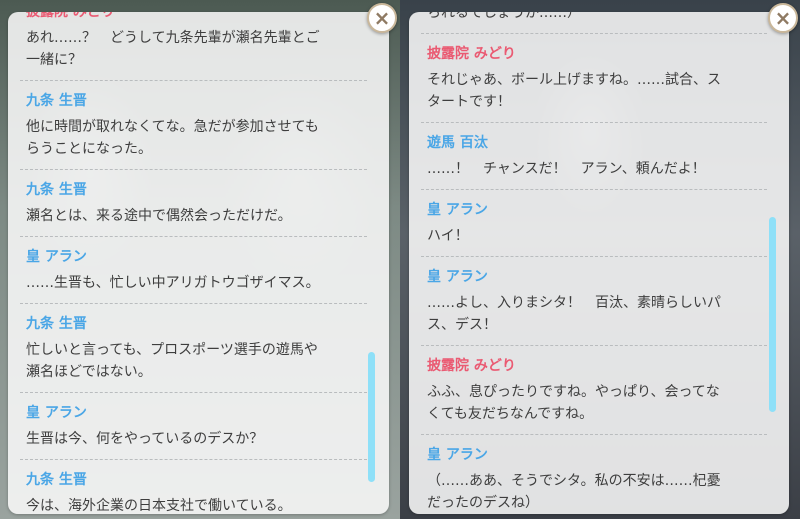  What do you see at coordinates (172, 127) in the screenshot?
I see `dialogue-line: 他に時間が取れなくてな。急だが参加させても` at bounding box center [172, 127].